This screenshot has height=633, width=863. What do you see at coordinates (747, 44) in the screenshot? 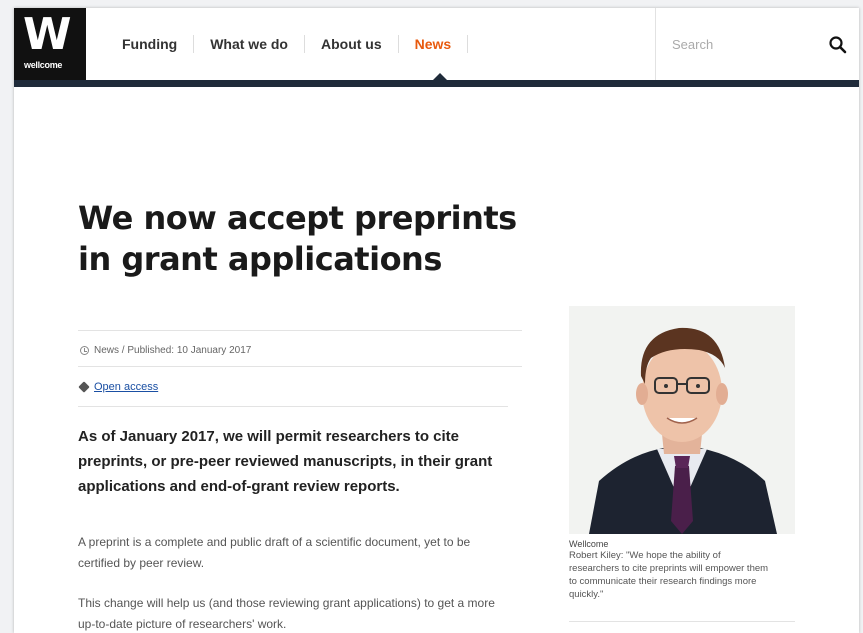
I see `search-input` at bounding box center [747, 44].